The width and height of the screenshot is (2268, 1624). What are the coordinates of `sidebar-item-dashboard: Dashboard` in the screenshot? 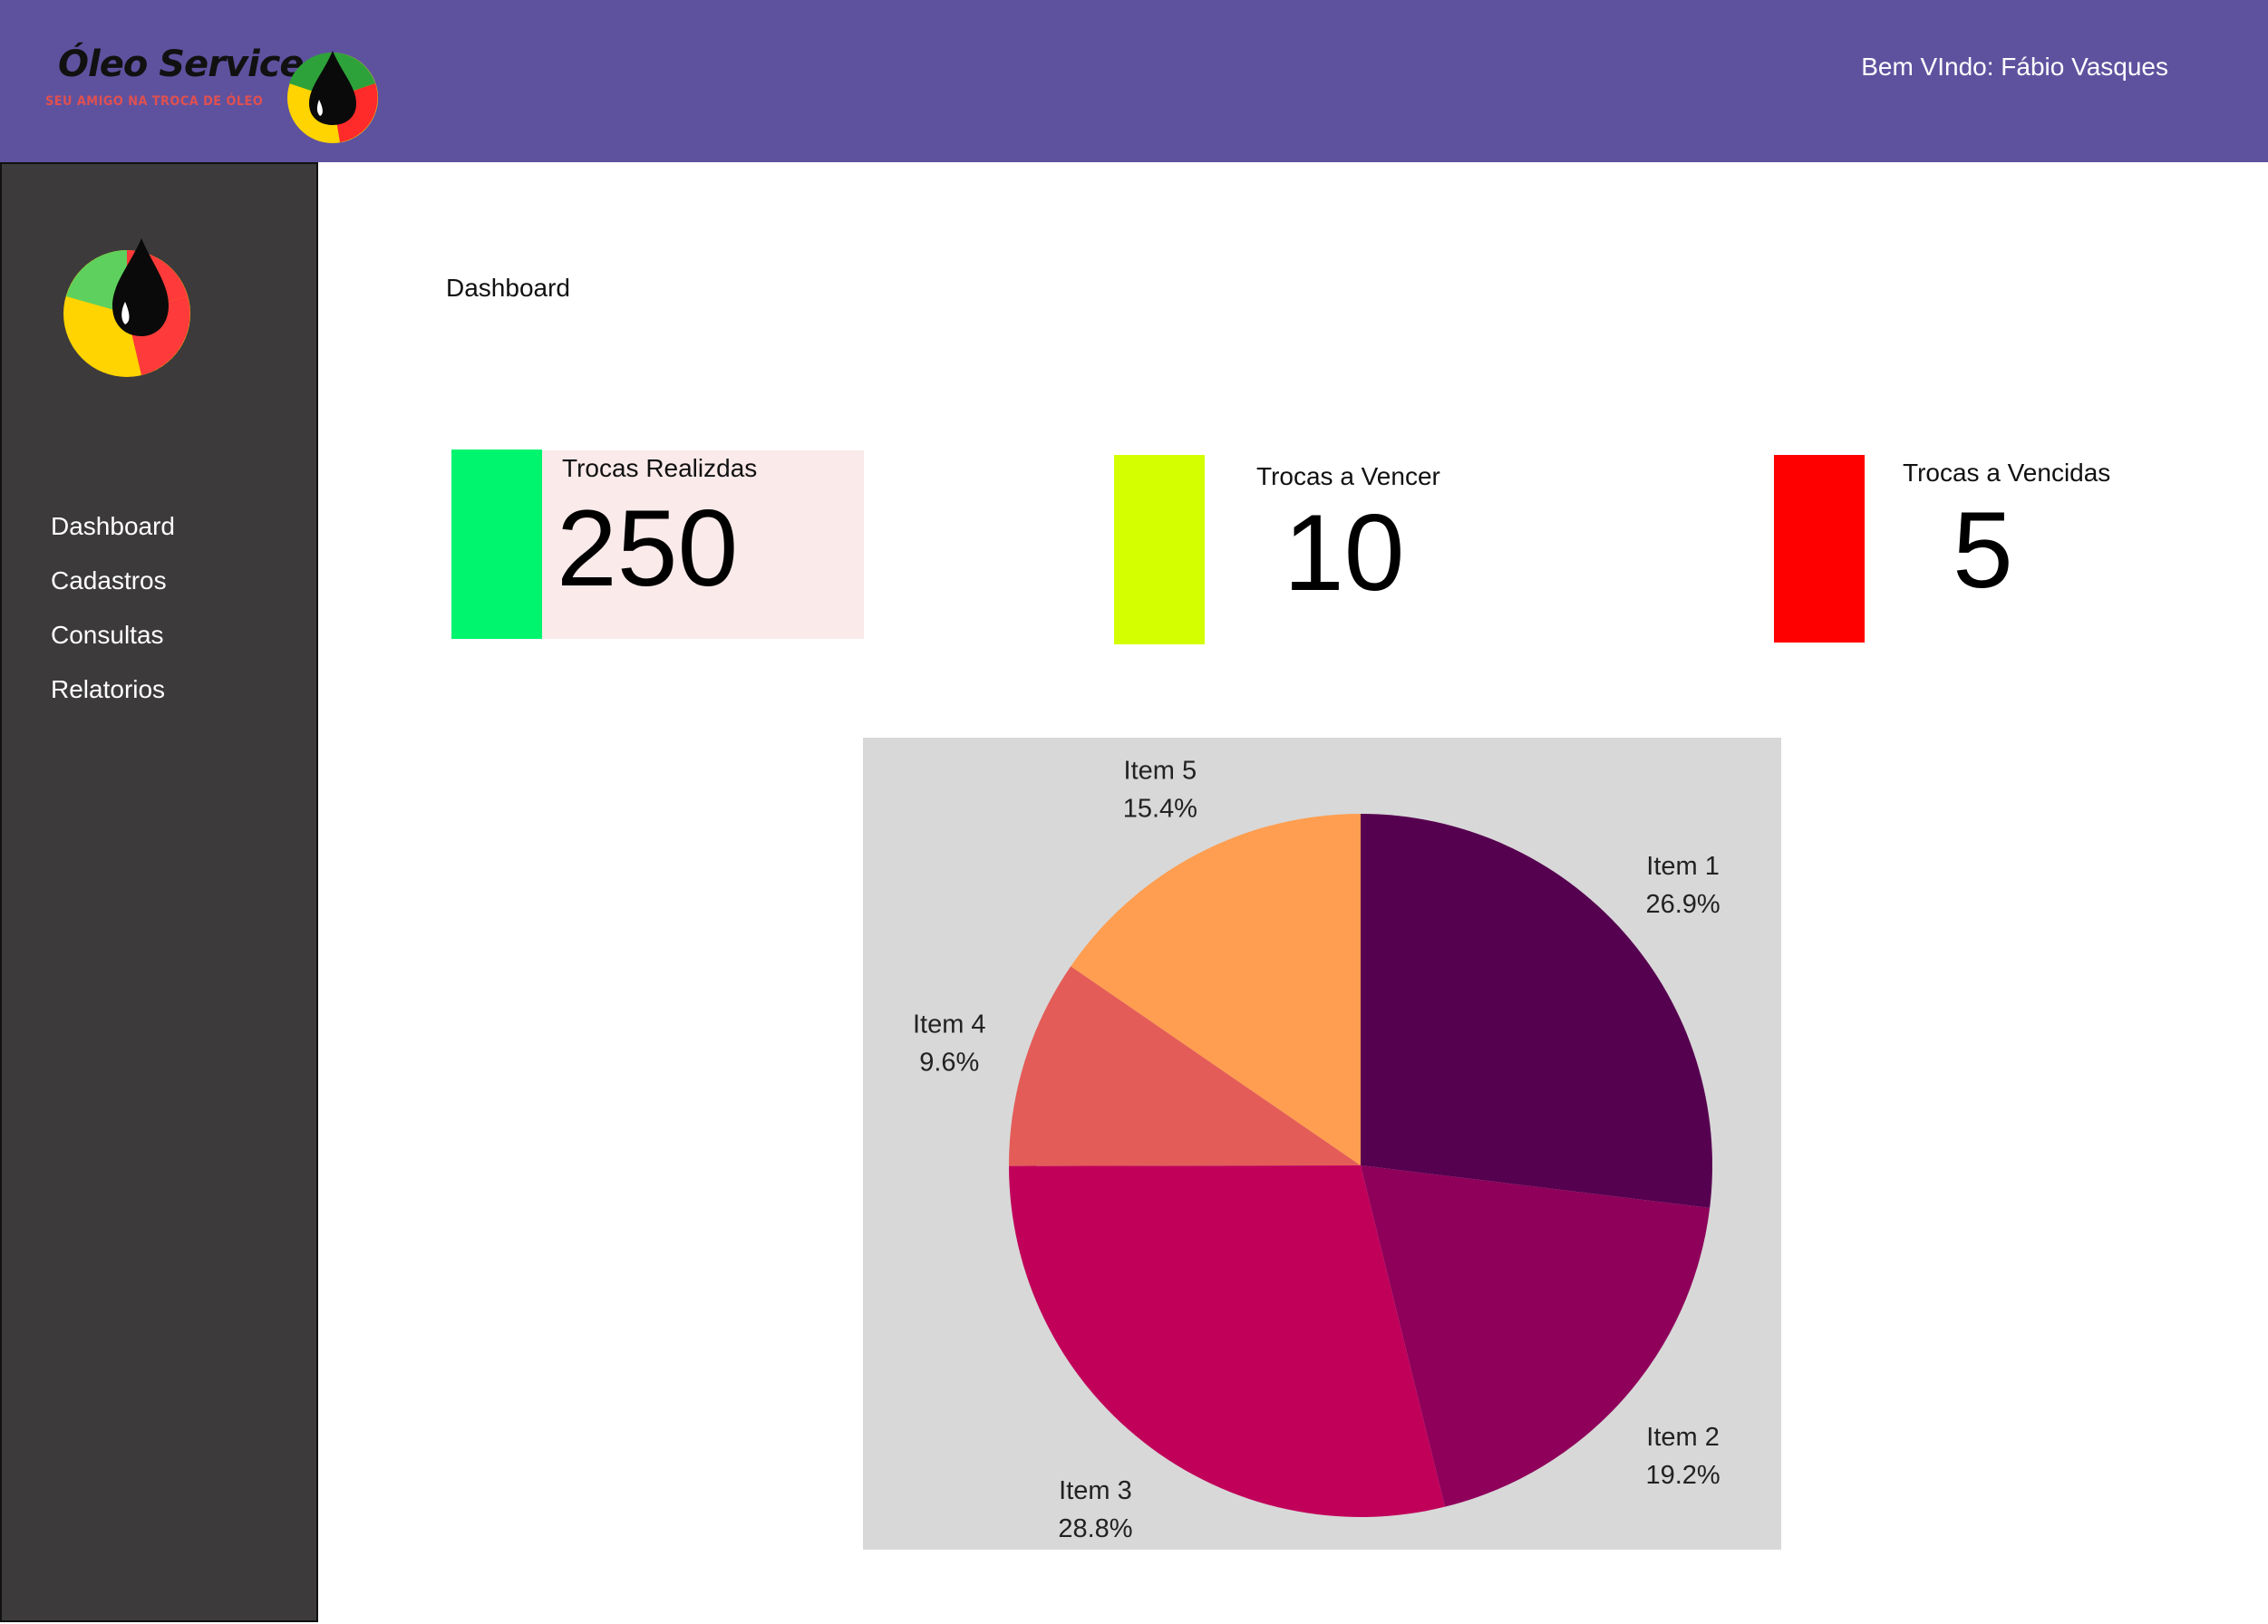 It's located at (113, 526).